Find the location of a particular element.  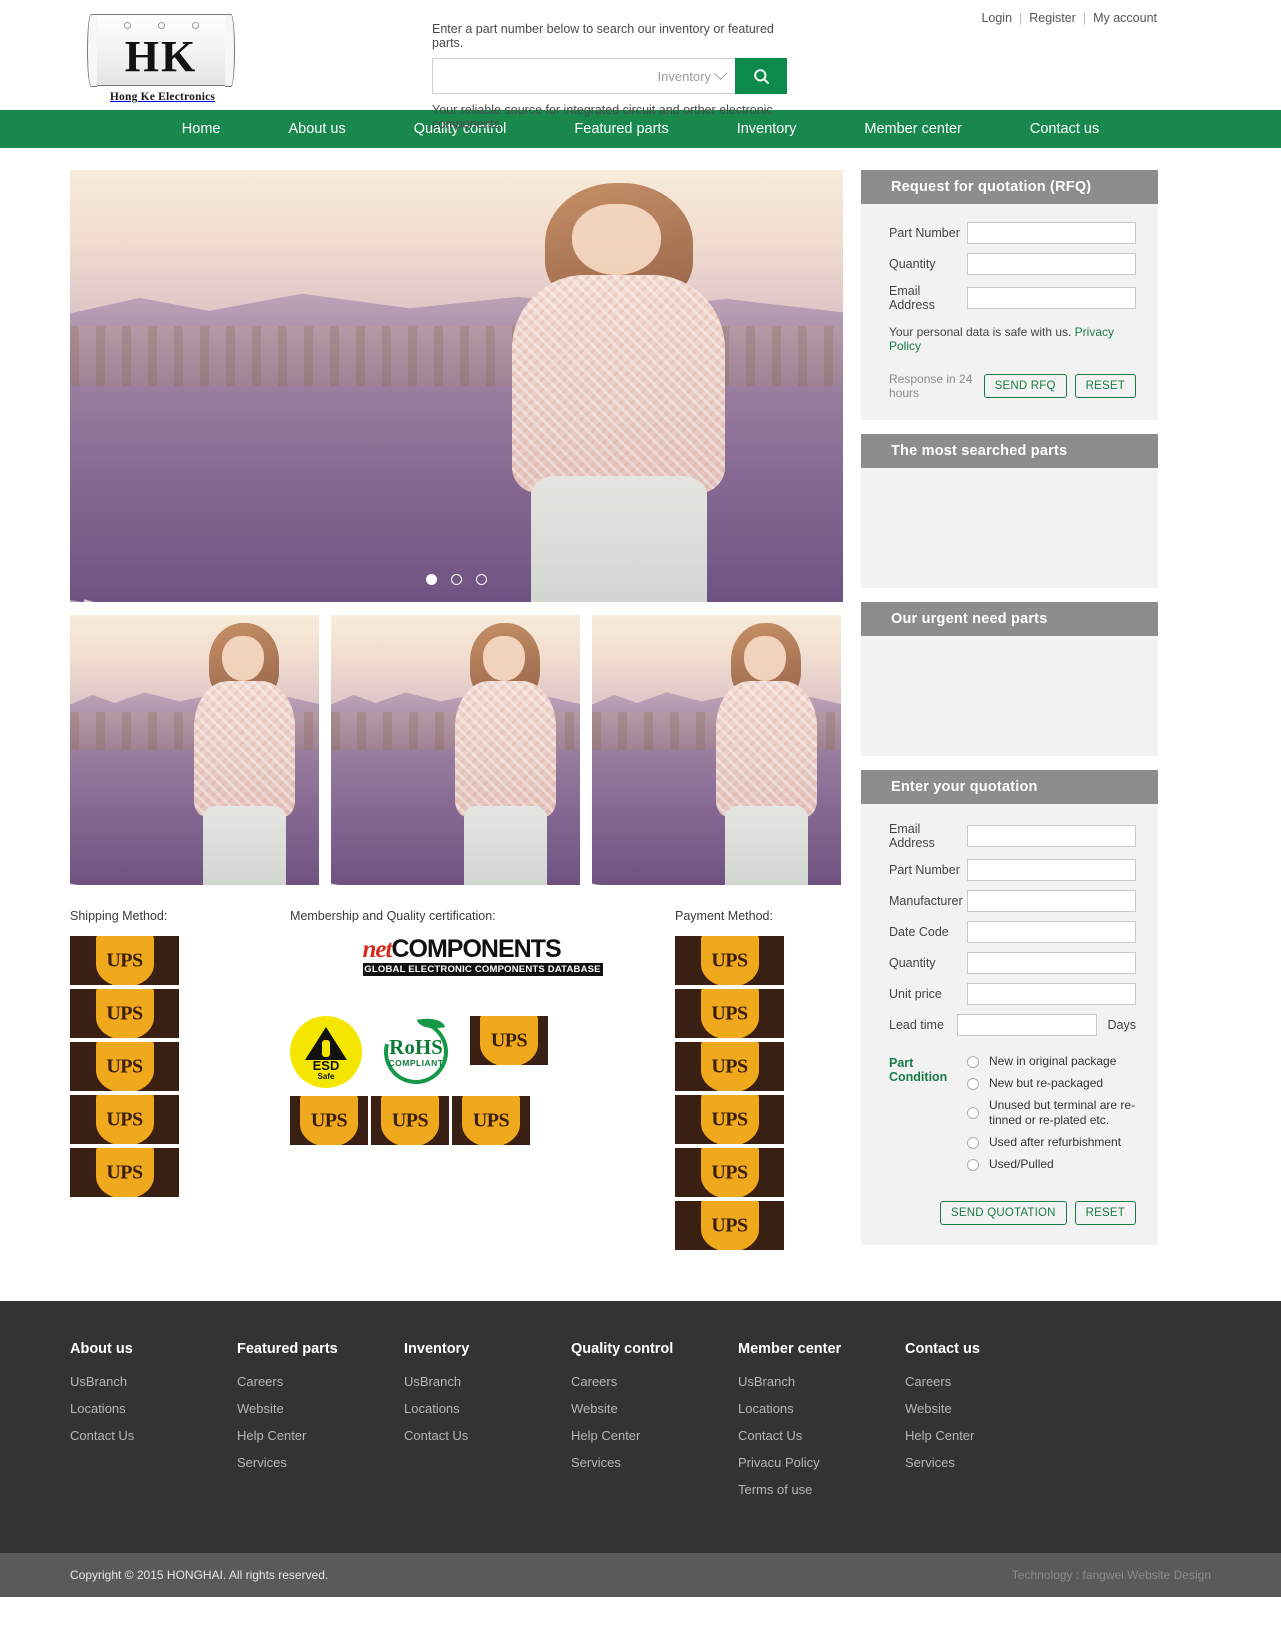

carousel-dots is located at coordinates (456, 579).